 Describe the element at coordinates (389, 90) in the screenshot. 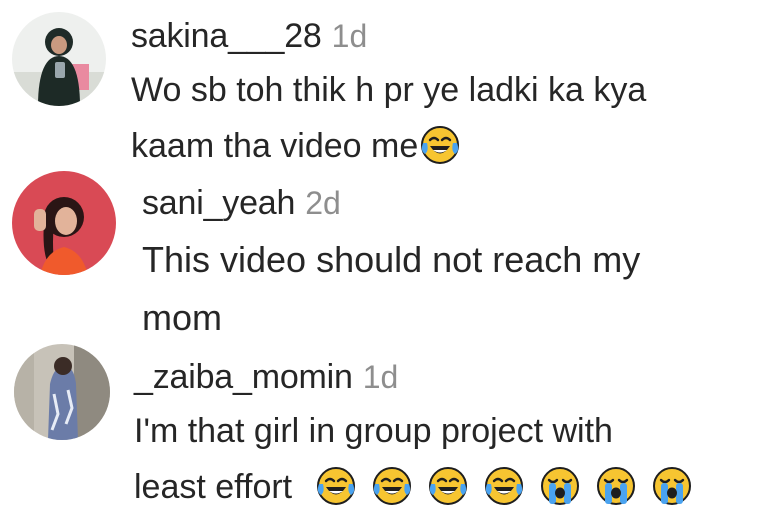

I see `comment-text-line: Wo sb toh thik h pr ye ladki ka kya` at that location.